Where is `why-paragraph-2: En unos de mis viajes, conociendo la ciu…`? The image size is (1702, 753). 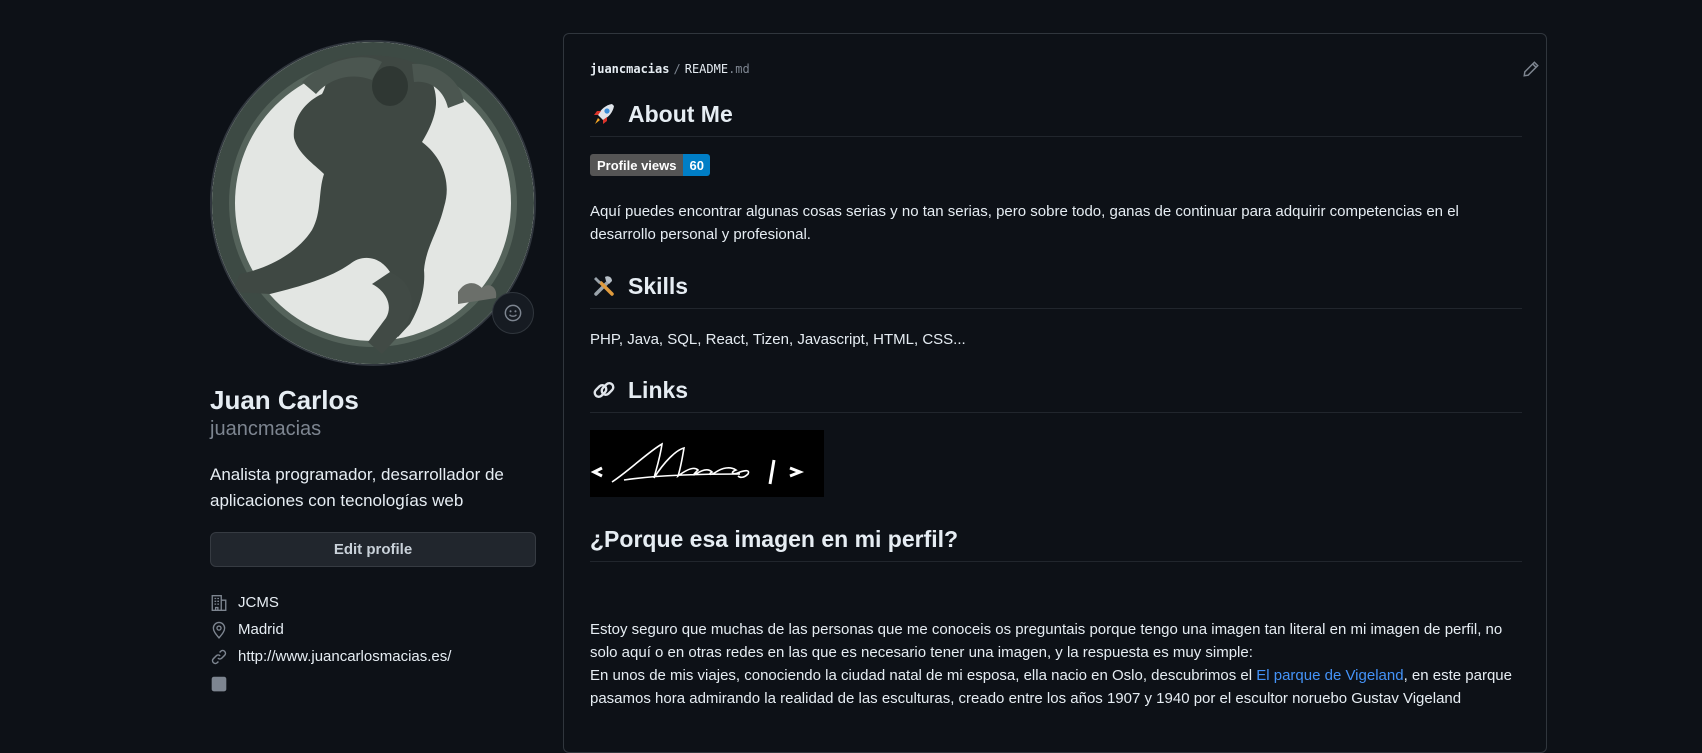 why-paragraph-2: En unos de mis viajes, conociendo la ciu… is located at coordinates (1056, 687).